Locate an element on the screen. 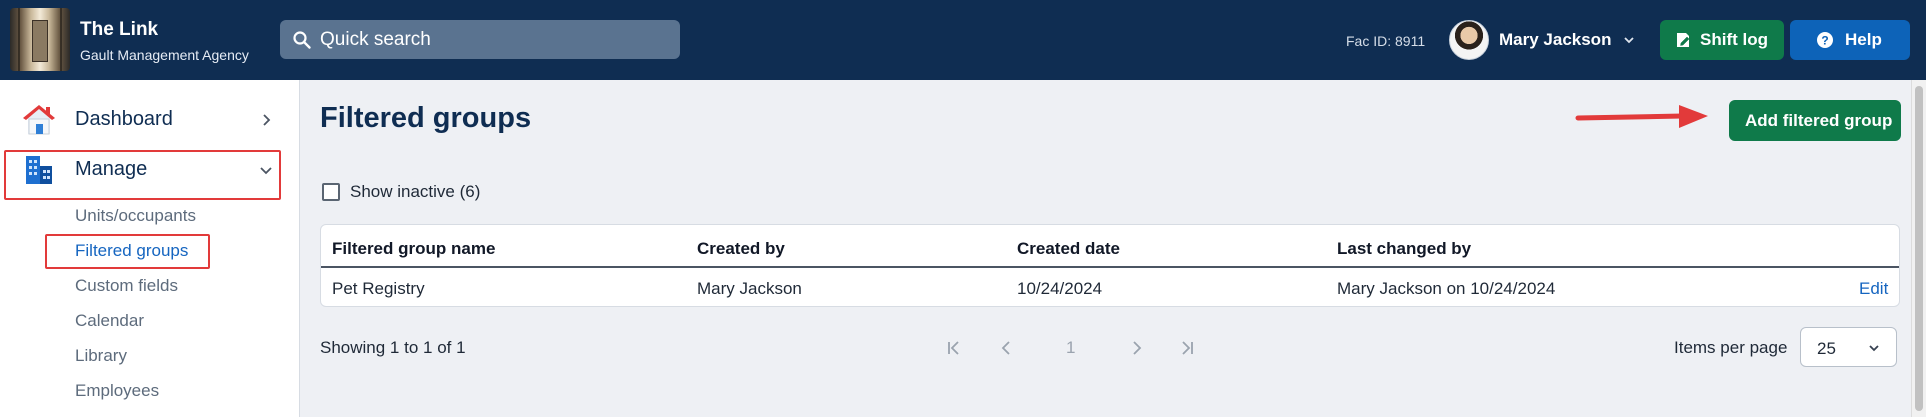 The image size is (1926, 417). help-button: ? Help is located at coordinates (1850, 40).